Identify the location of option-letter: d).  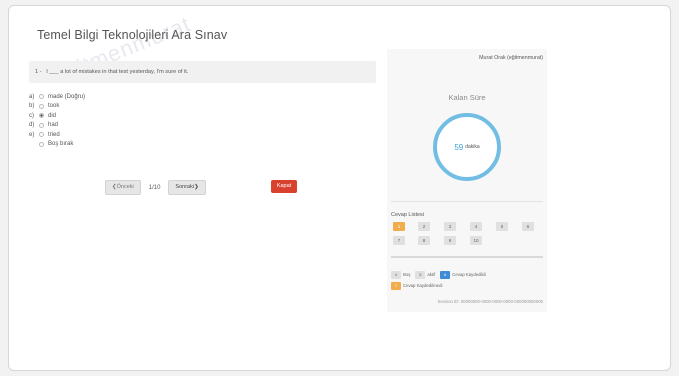
(32, 125).